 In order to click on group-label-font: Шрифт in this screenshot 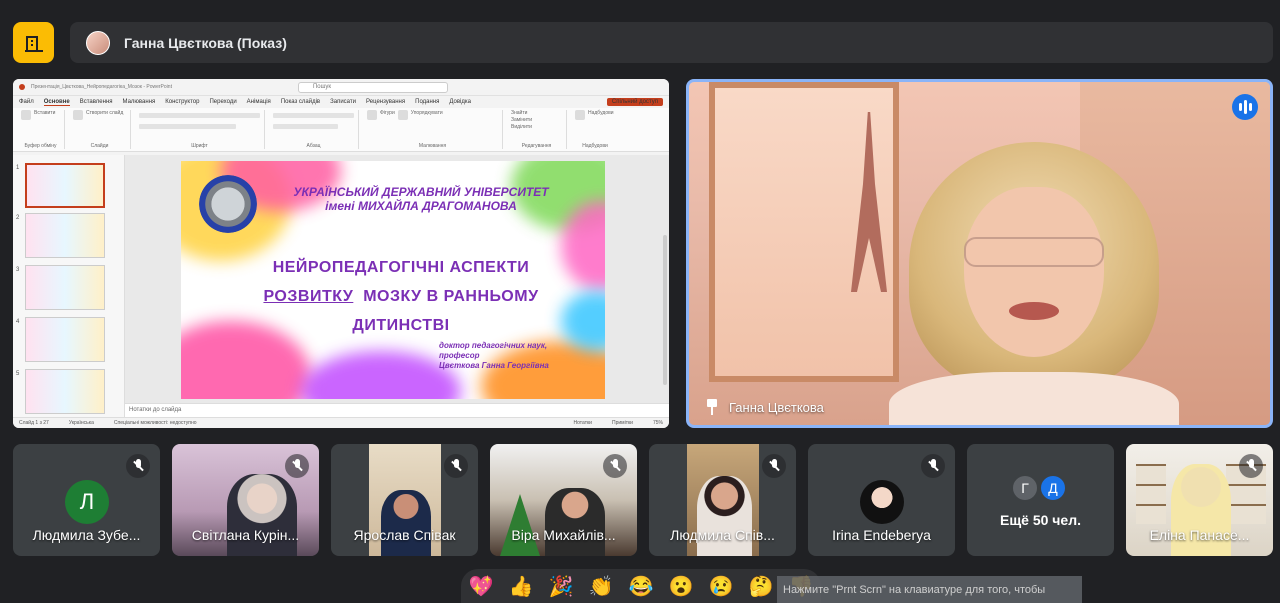, I will do `click(199, 146)`.